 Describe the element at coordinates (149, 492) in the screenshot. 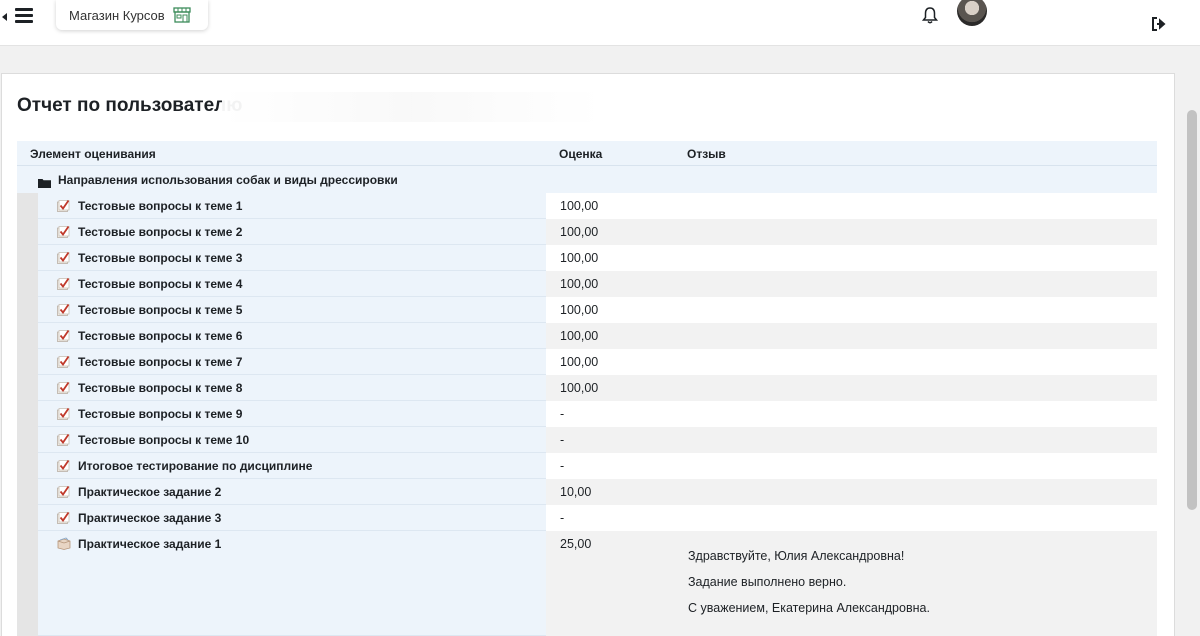

I see `grade-item-link: Практическое задание 2` at that location.